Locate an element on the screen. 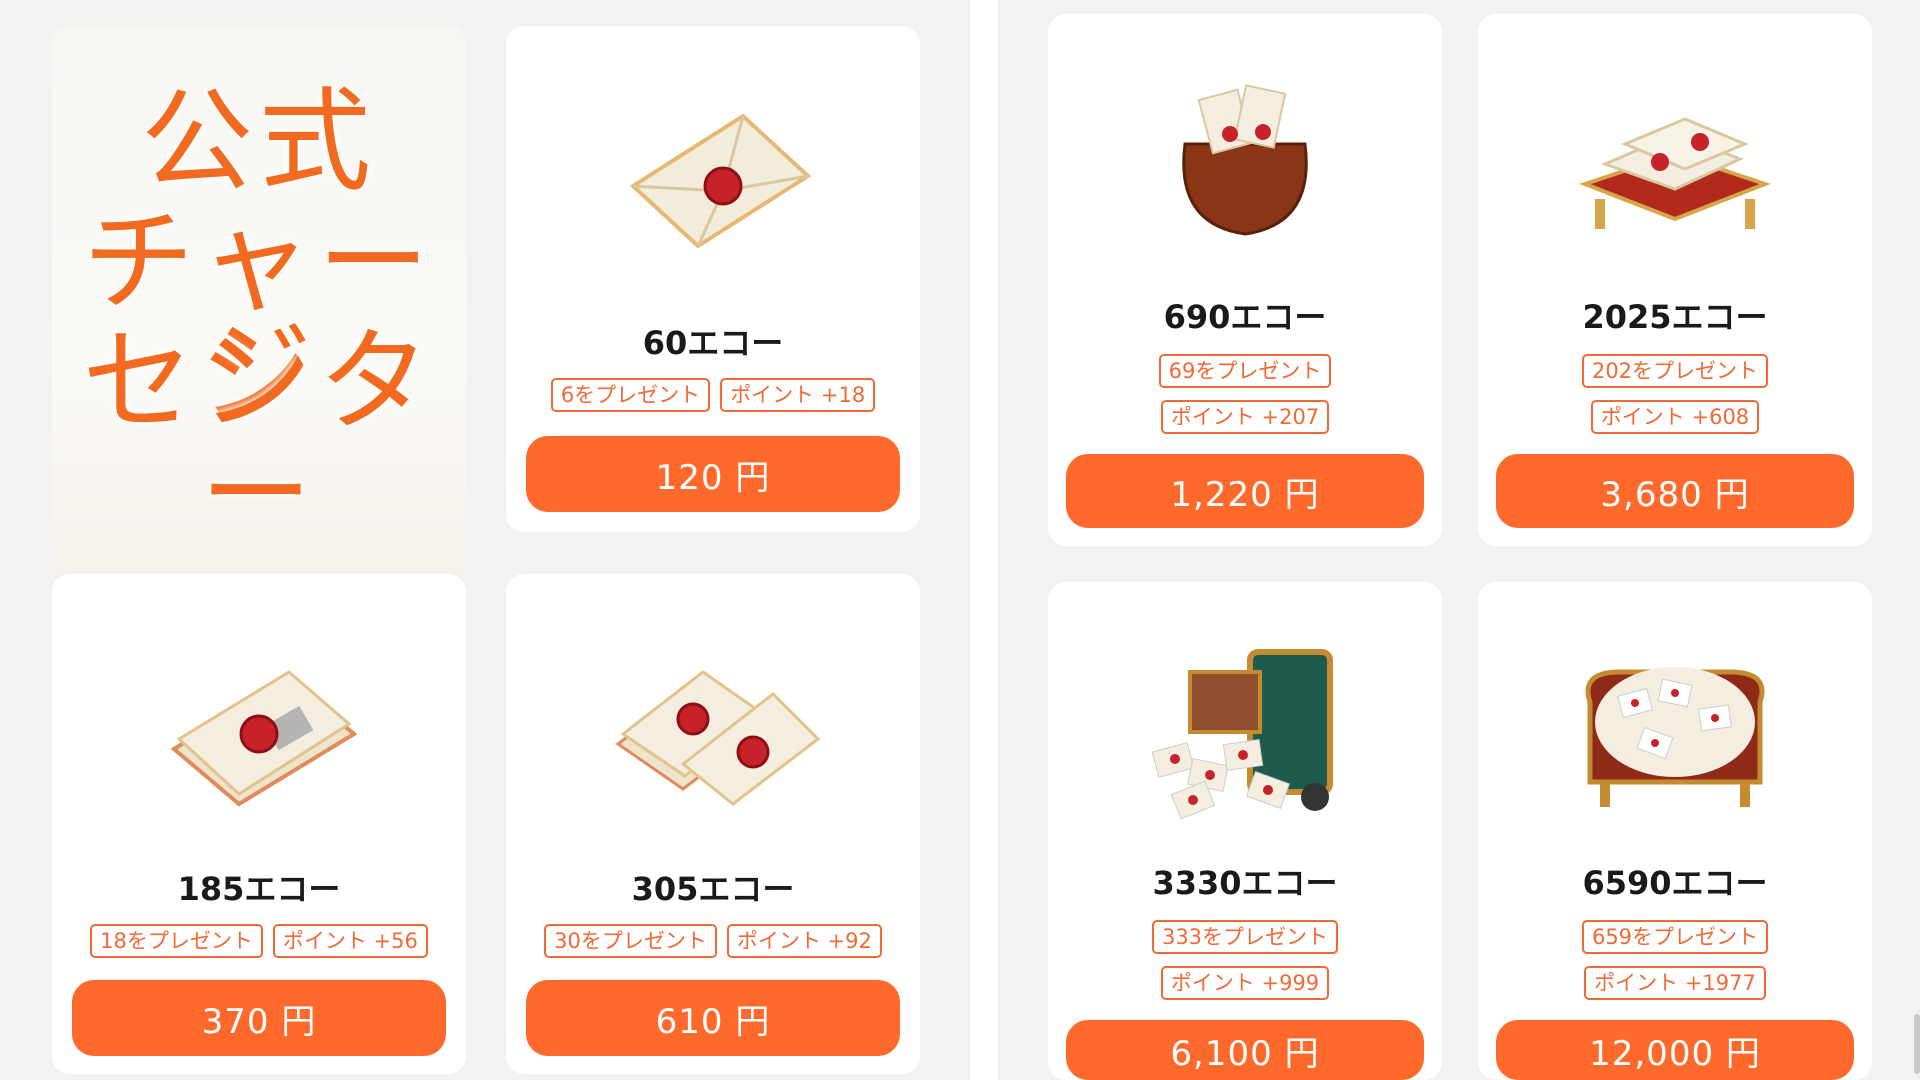 The image size is (1920, 1080). letter-bag-icon is located at coordinates (1245, 154).